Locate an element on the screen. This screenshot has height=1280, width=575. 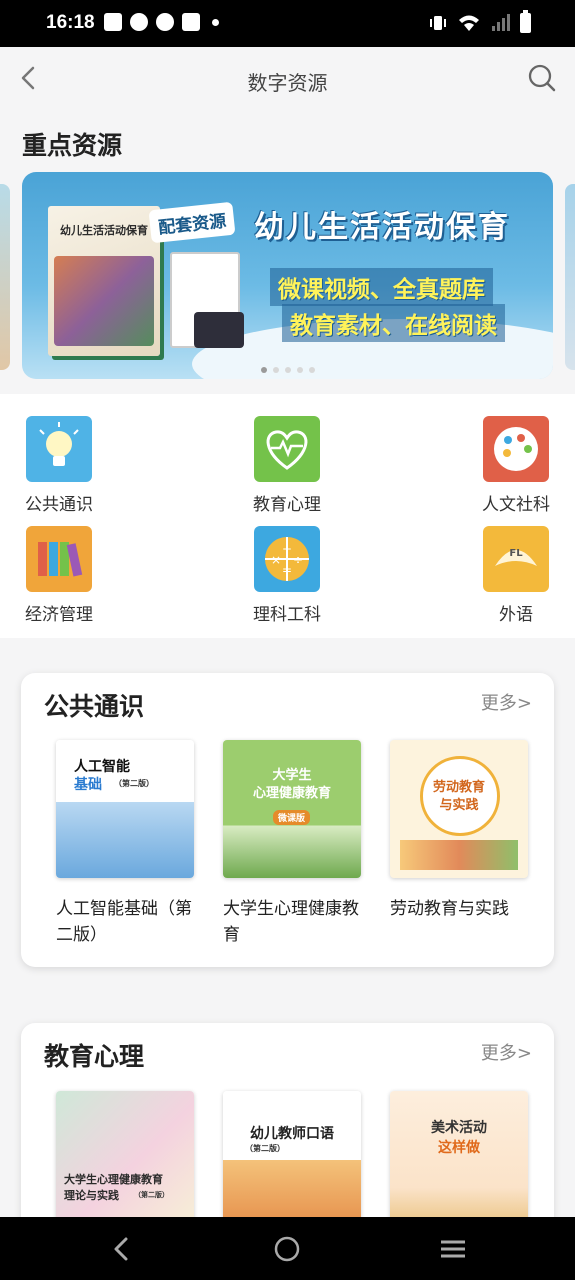
book-cover: 劳动教育 与实践 is located at coordinates (459, 809).